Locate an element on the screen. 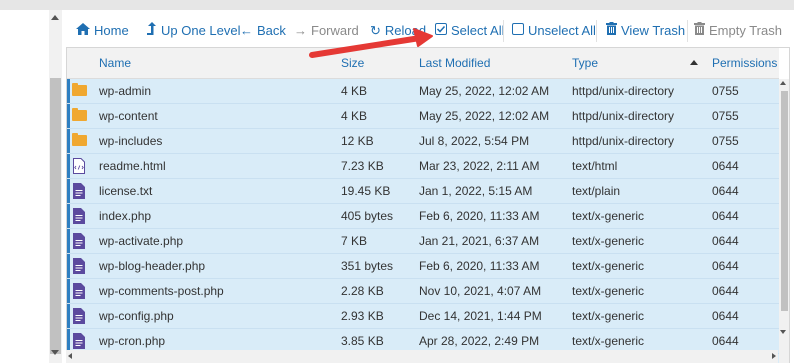  reload-button: ↻ Reload is located at coordinates (398, 31).